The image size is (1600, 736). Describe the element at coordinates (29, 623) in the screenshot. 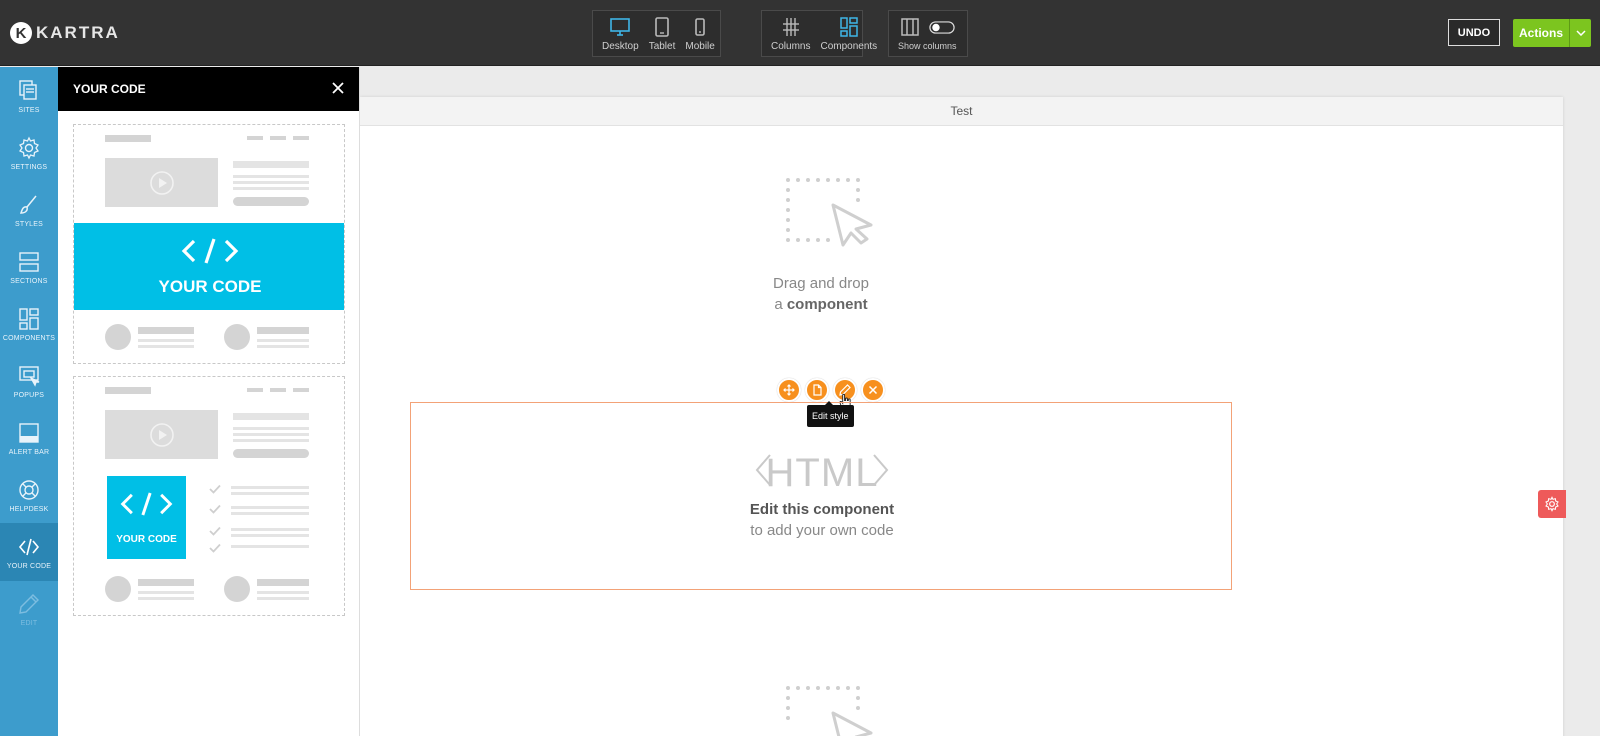

I see `rail-label-edit: EDIT` at that location.